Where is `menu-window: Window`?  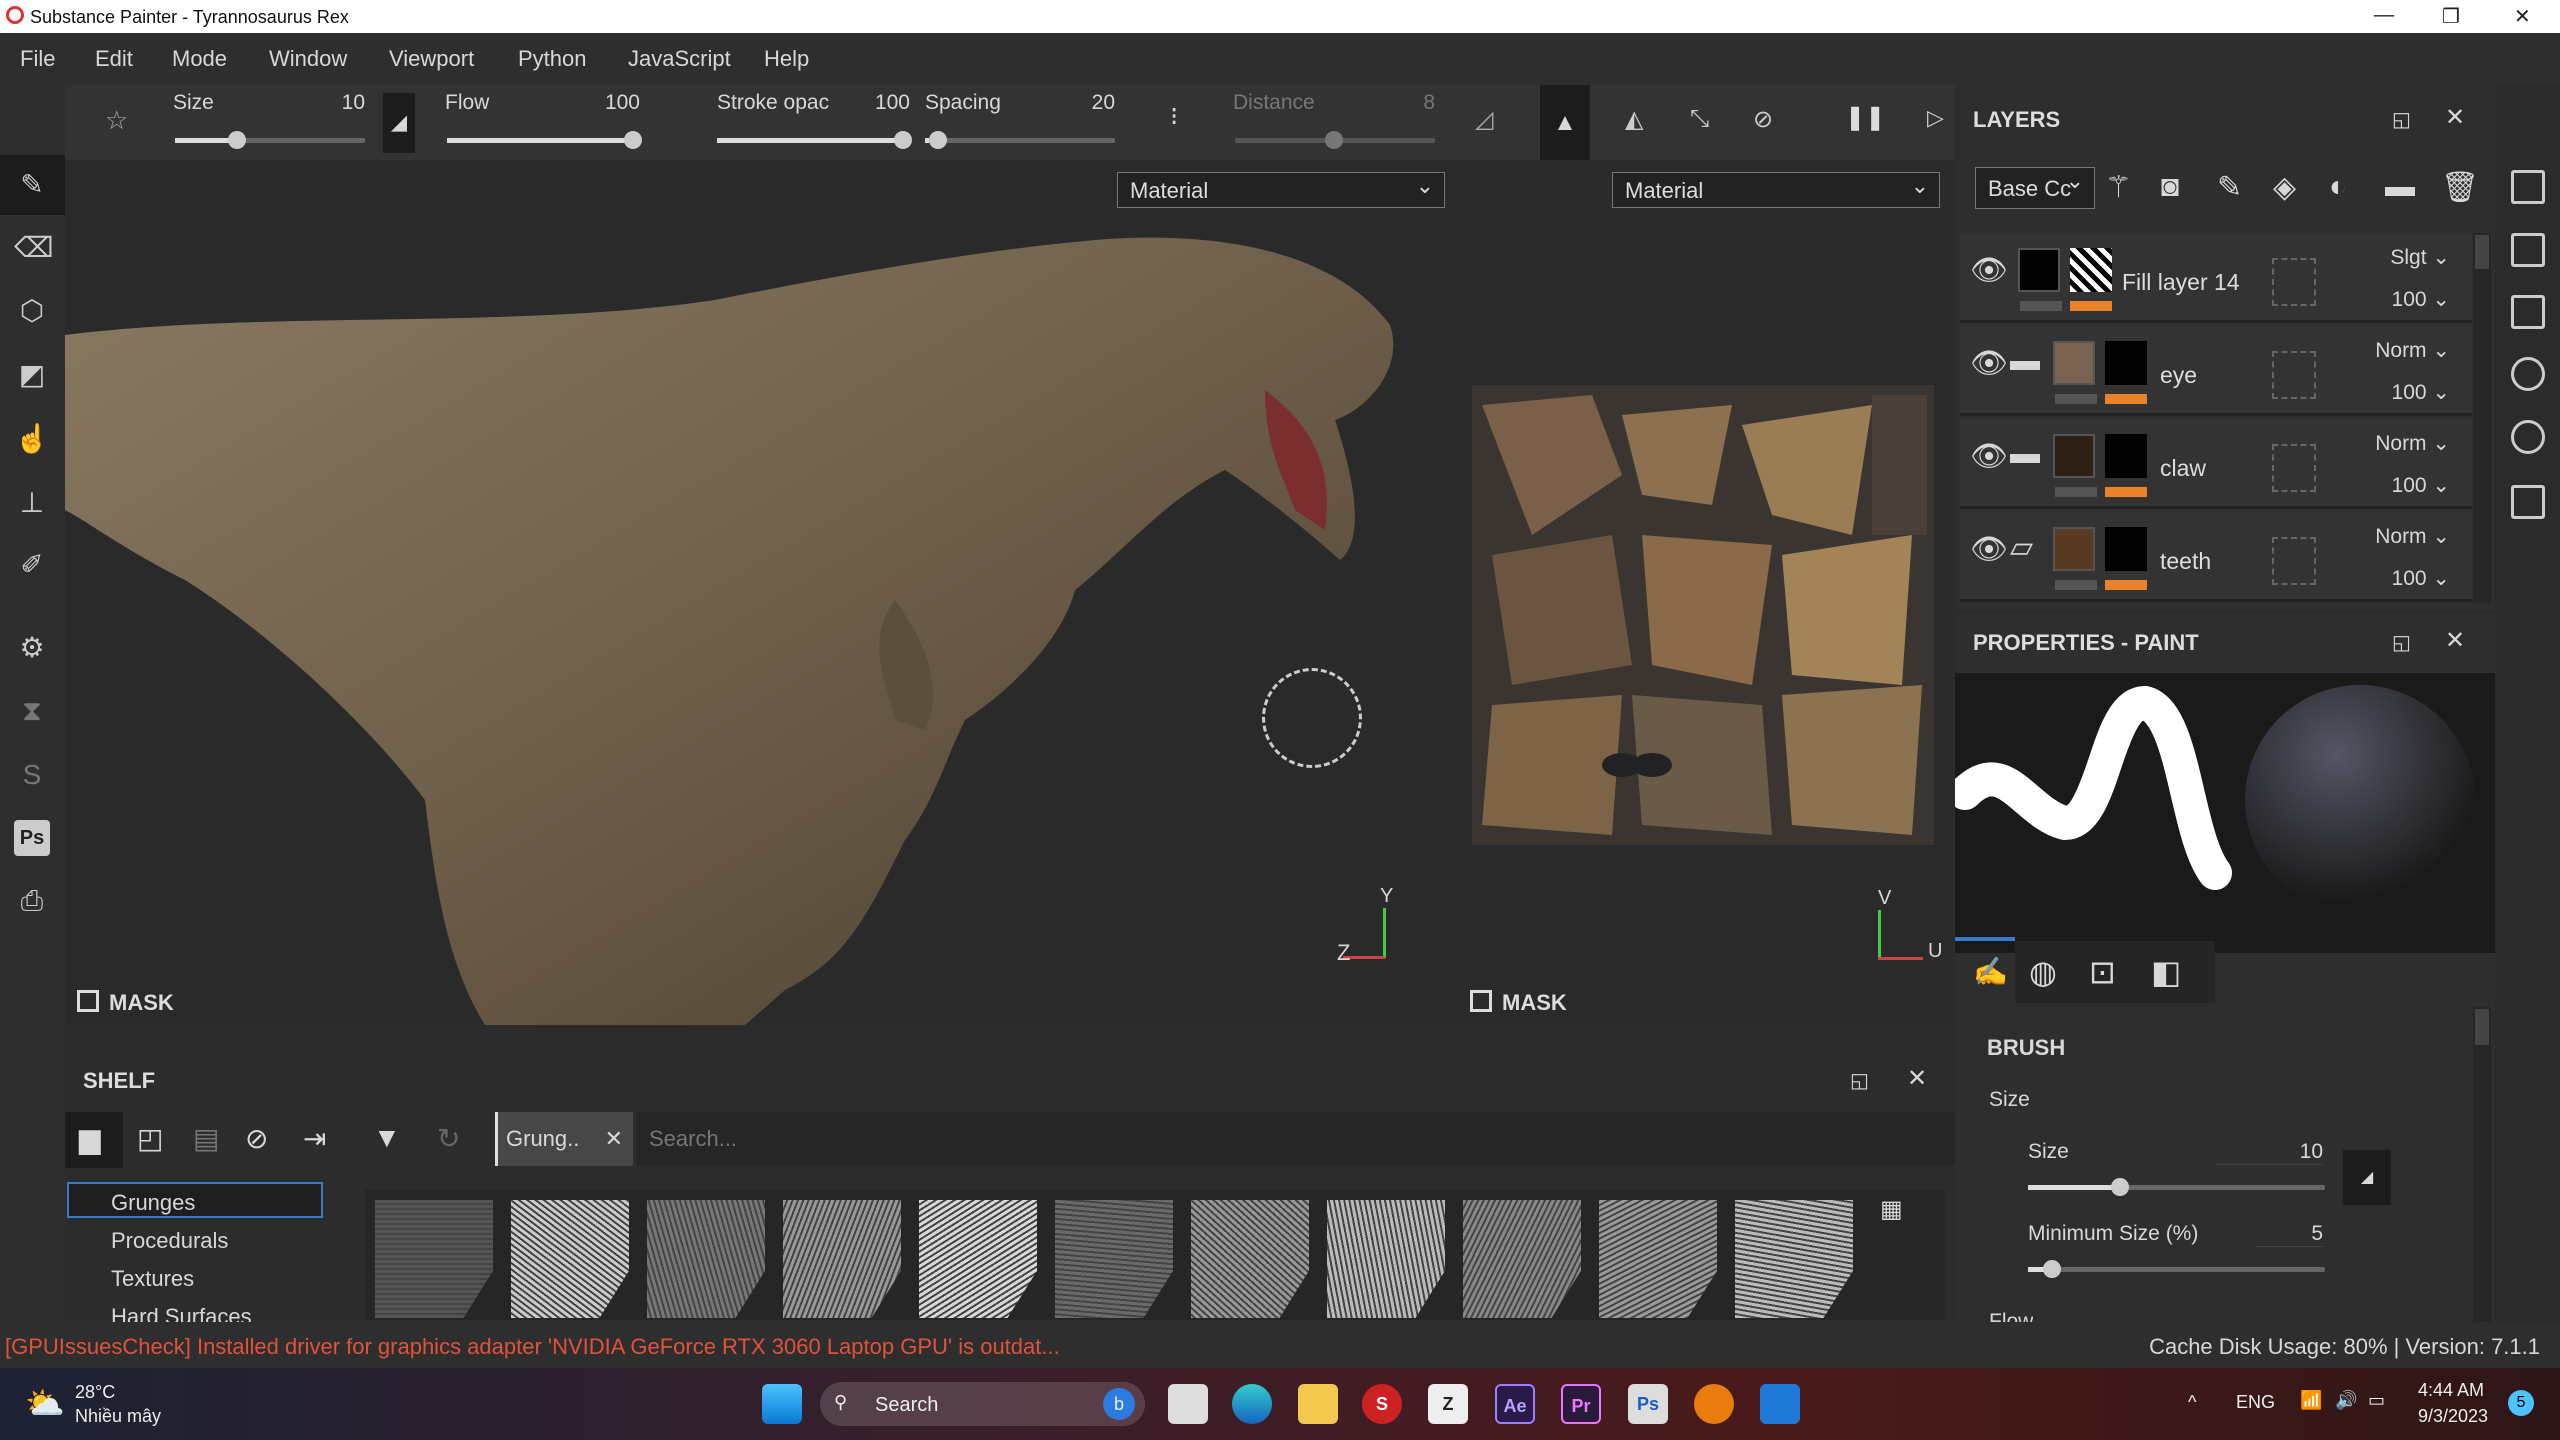
menu-window: Window is located at coordinates (308, 59).